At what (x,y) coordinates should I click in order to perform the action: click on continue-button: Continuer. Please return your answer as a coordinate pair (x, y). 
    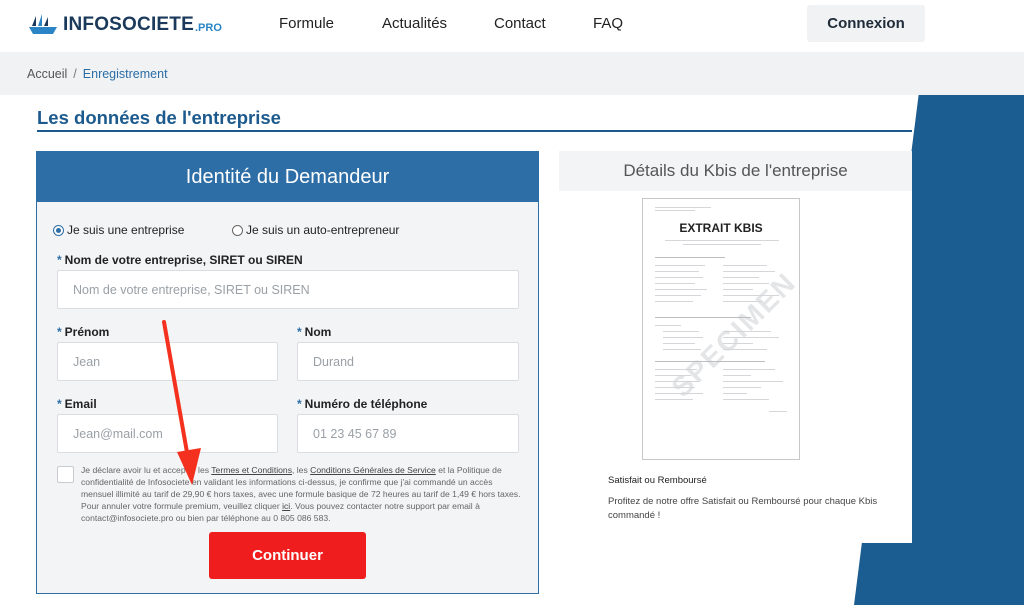
    Looking at the image, I should click on (287, 555).